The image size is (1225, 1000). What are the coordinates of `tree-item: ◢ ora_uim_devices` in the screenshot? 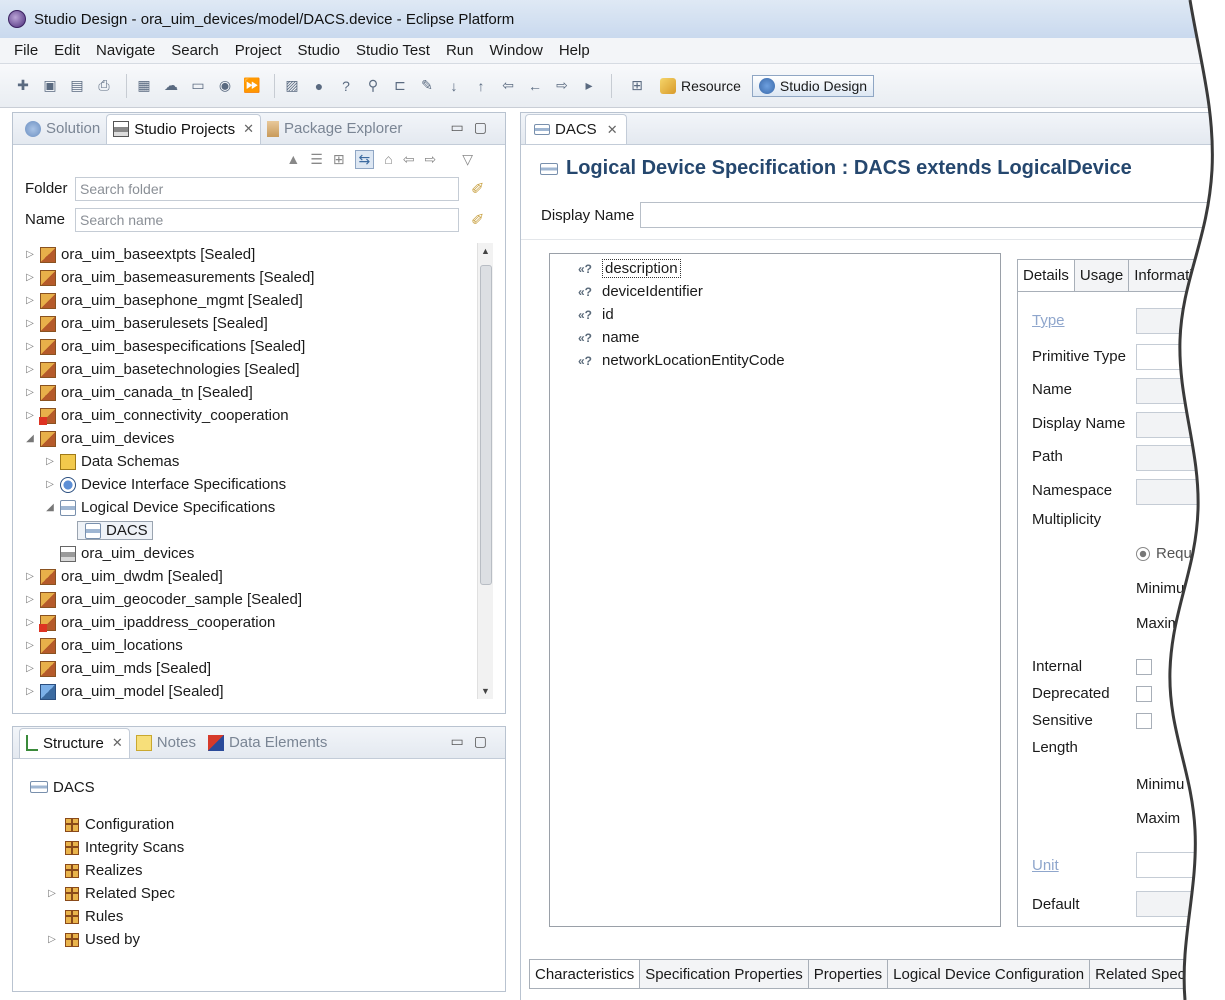 It's located at (253, 438).